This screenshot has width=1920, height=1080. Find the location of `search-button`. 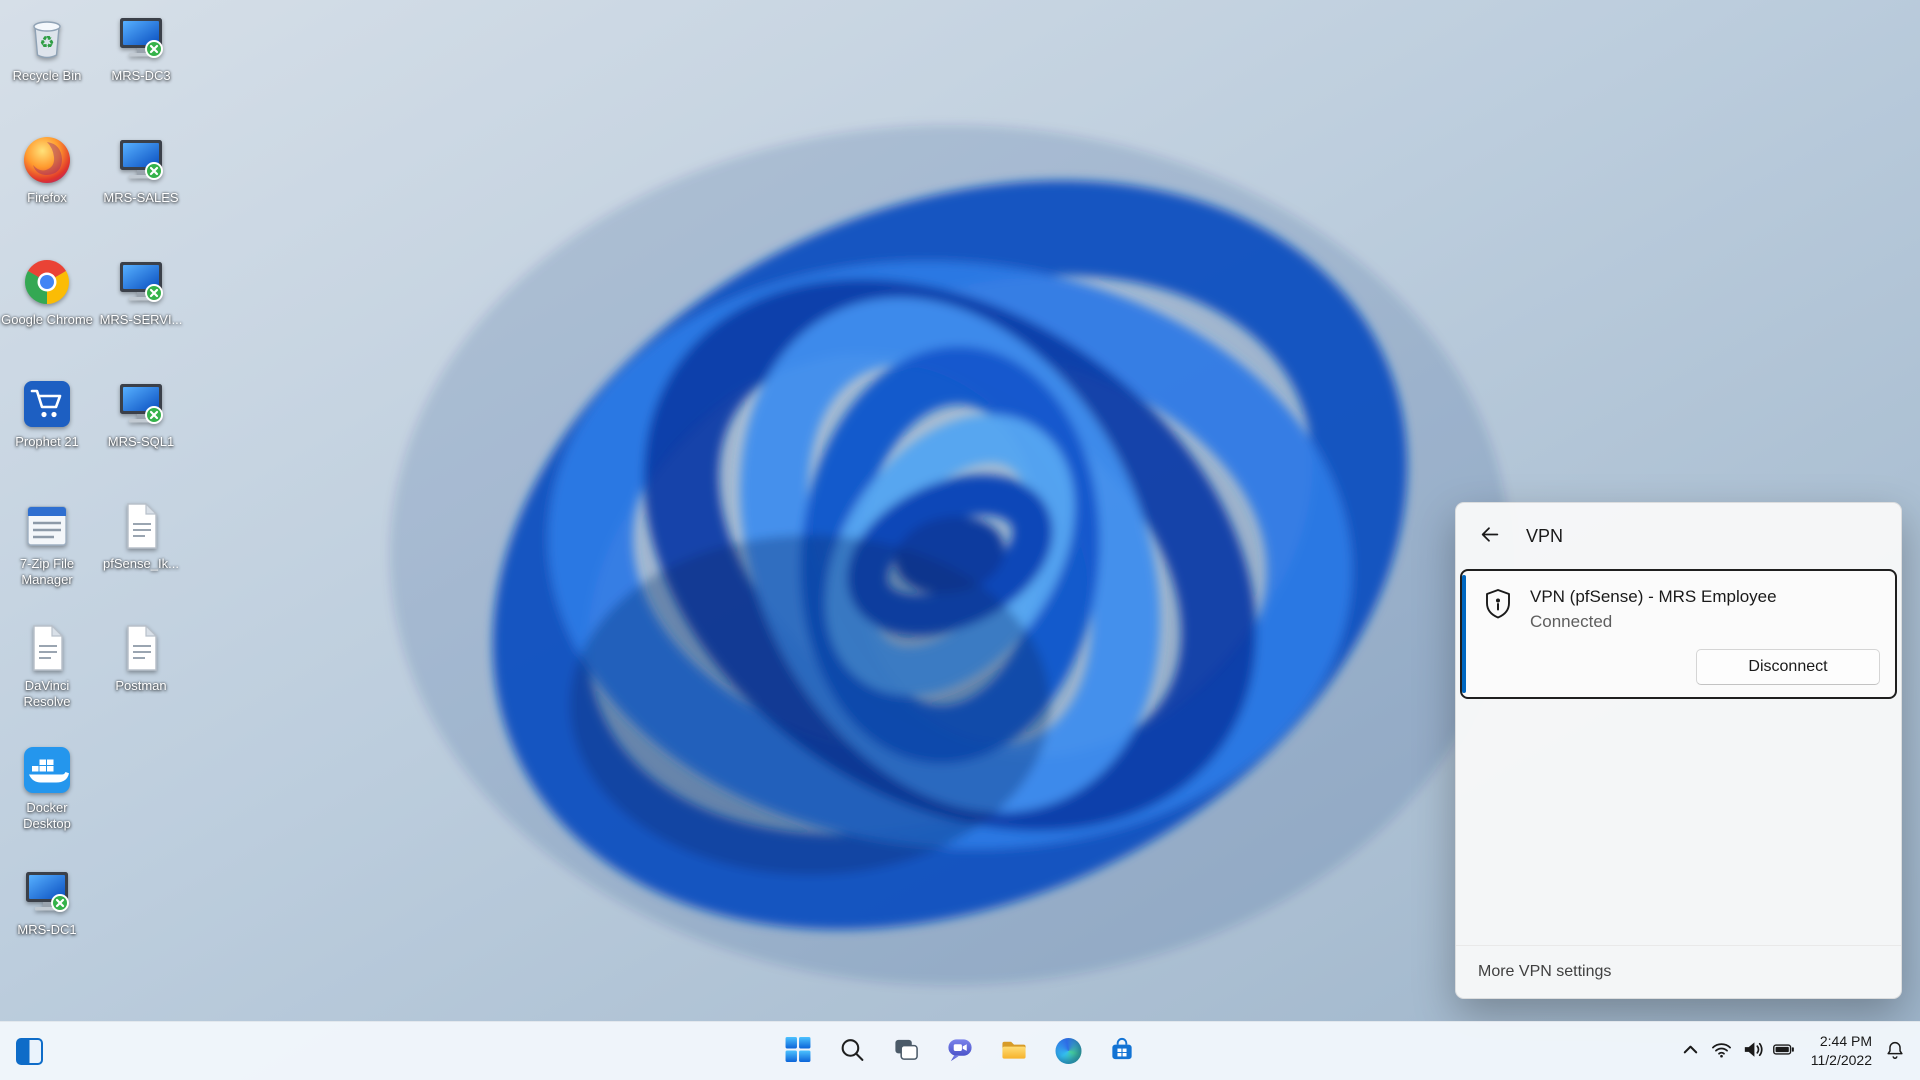

search-button is located at coordinates (852, 1051).